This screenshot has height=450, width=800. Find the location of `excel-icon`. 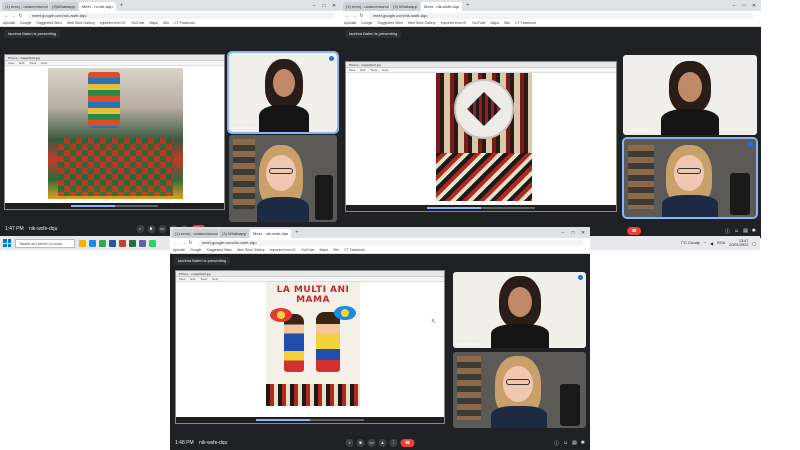

excel-icon is located at coordinates (132, 243).